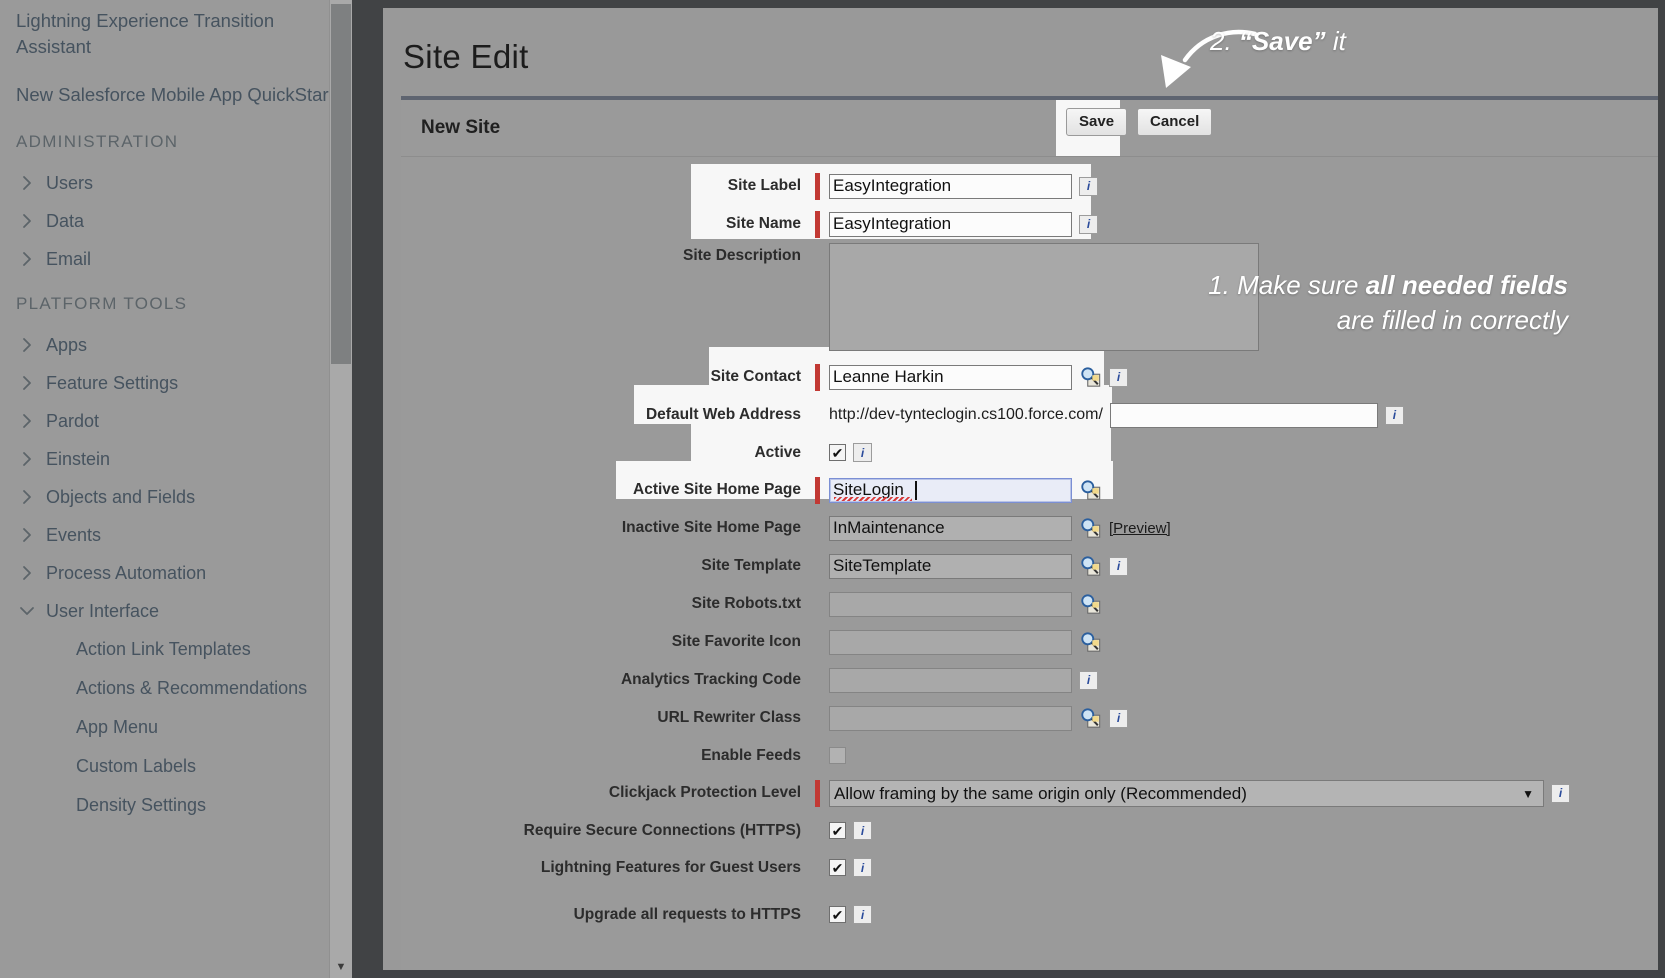 The image size is (1665, 978). I want to click on sidebar-scrollbar: ▼, so click(340, 489).